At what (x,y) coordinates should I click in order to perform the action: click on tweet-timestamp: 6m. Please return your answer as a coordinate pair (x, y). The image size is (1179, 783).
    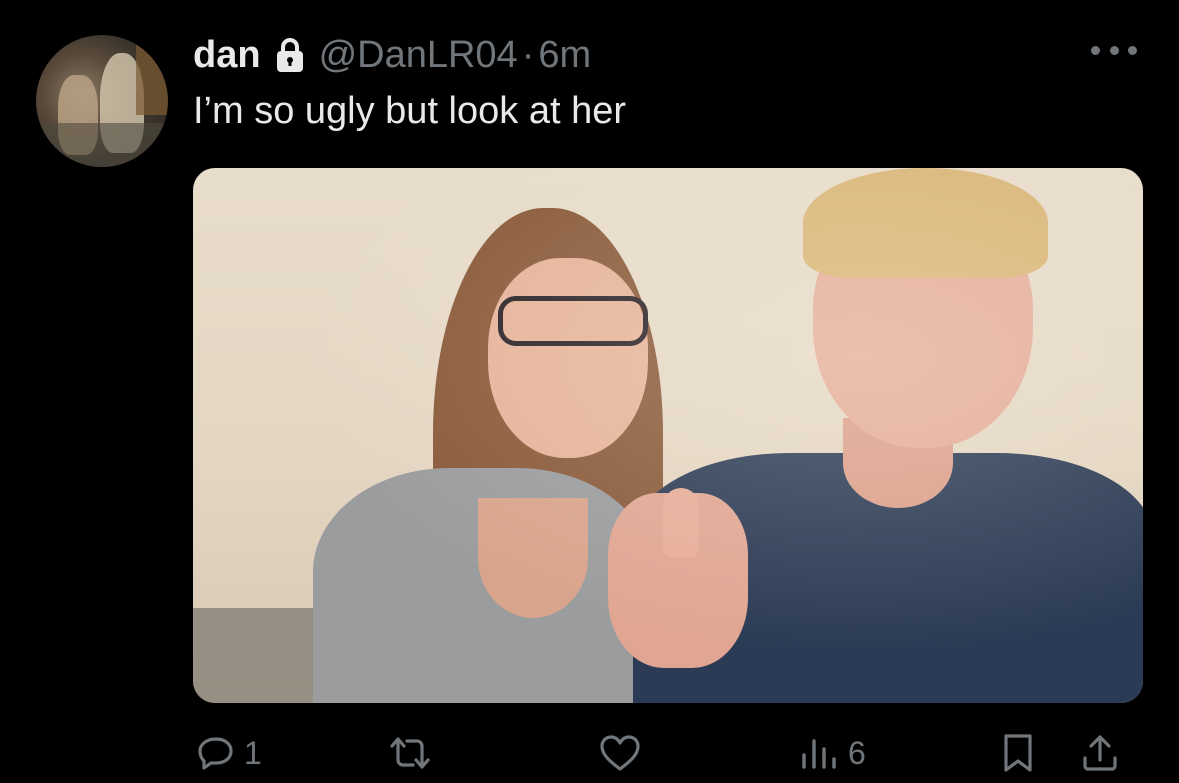
    Looking at the image, I should click on (564, 55).